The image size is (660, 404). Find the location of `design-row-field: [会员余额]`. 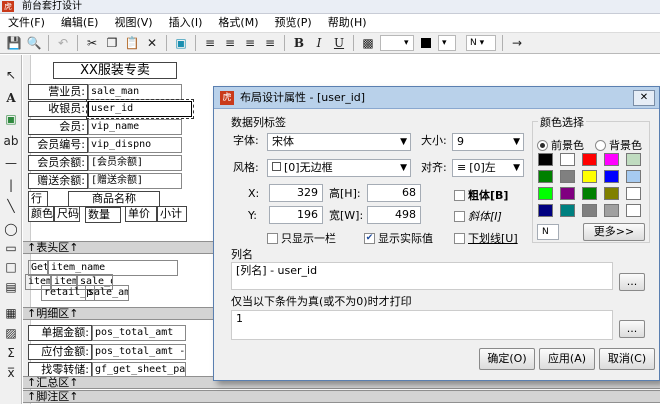

design-row-field: [会员余额] is located at coordinates (135, 163).